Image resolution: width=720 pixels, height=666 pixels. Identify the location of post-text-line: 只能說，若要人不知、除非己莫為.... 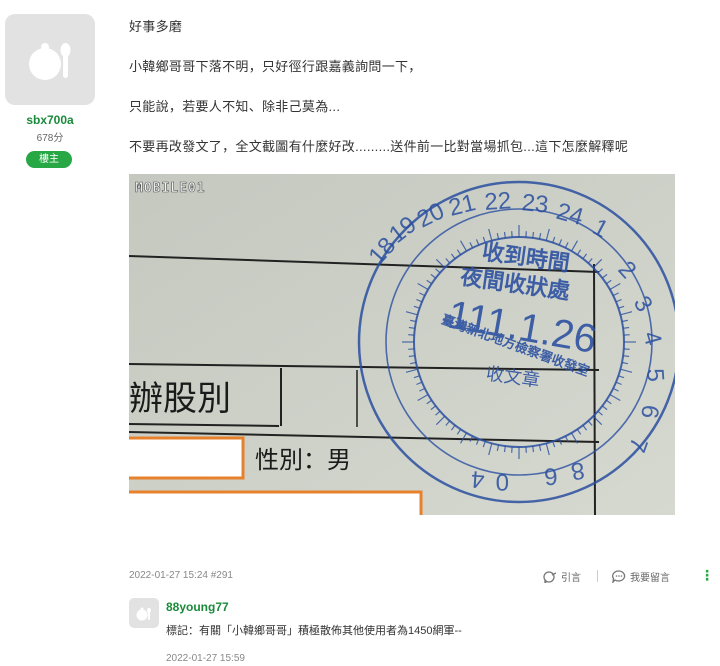
(235, 106).